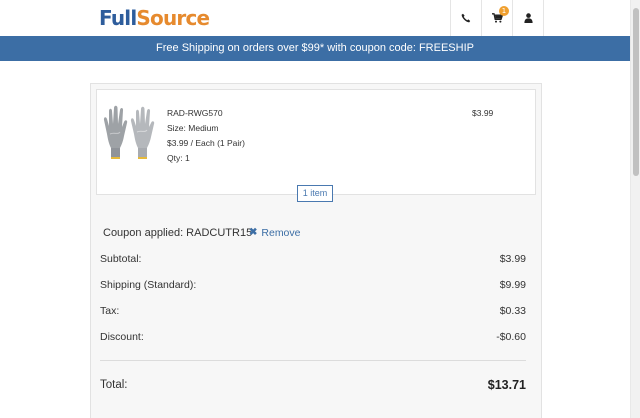 The height and width of the screenshot is (418, 640). What do you see at coordinates (206, 143) in the screenshot?
I see `item-unit-price: $3.99 / Each (1 Pair)` at bounding box center [206, 143].